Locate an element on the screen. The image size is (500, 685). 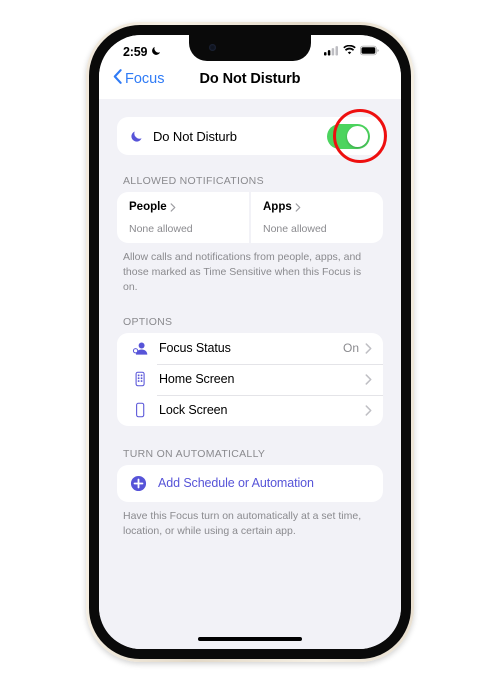
option-row-home-screen: Home Screen is located at coordinates (250, 379).